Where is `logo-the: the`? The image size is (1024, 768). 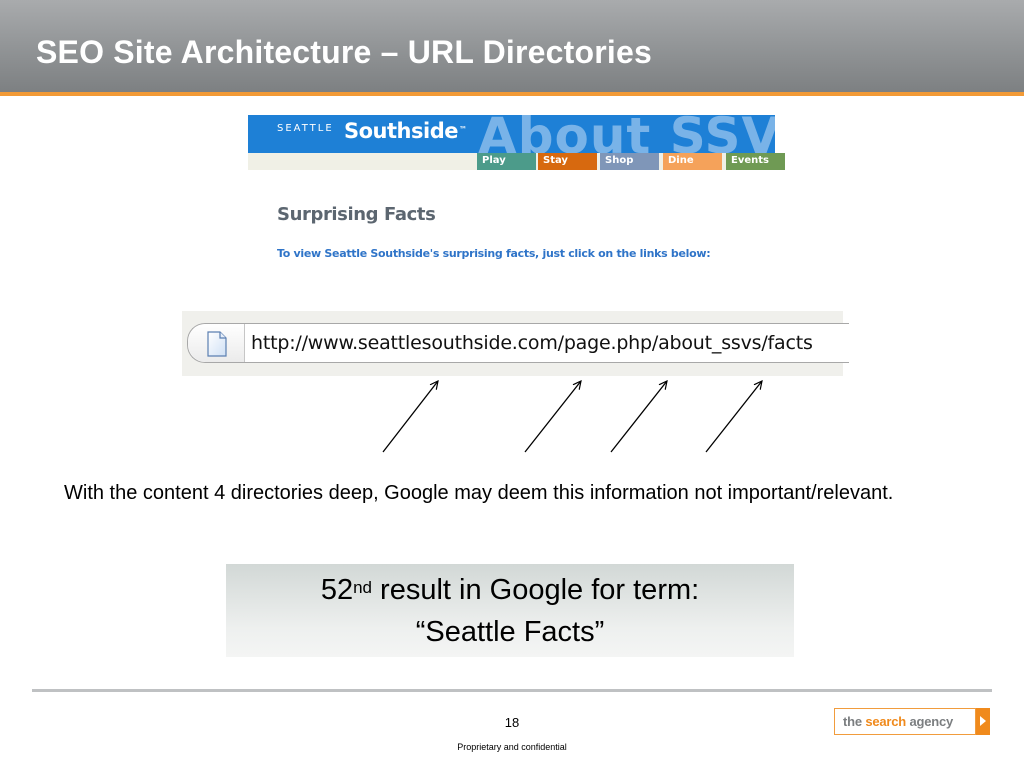
logo-the: the is located at coordinates (854, 721).